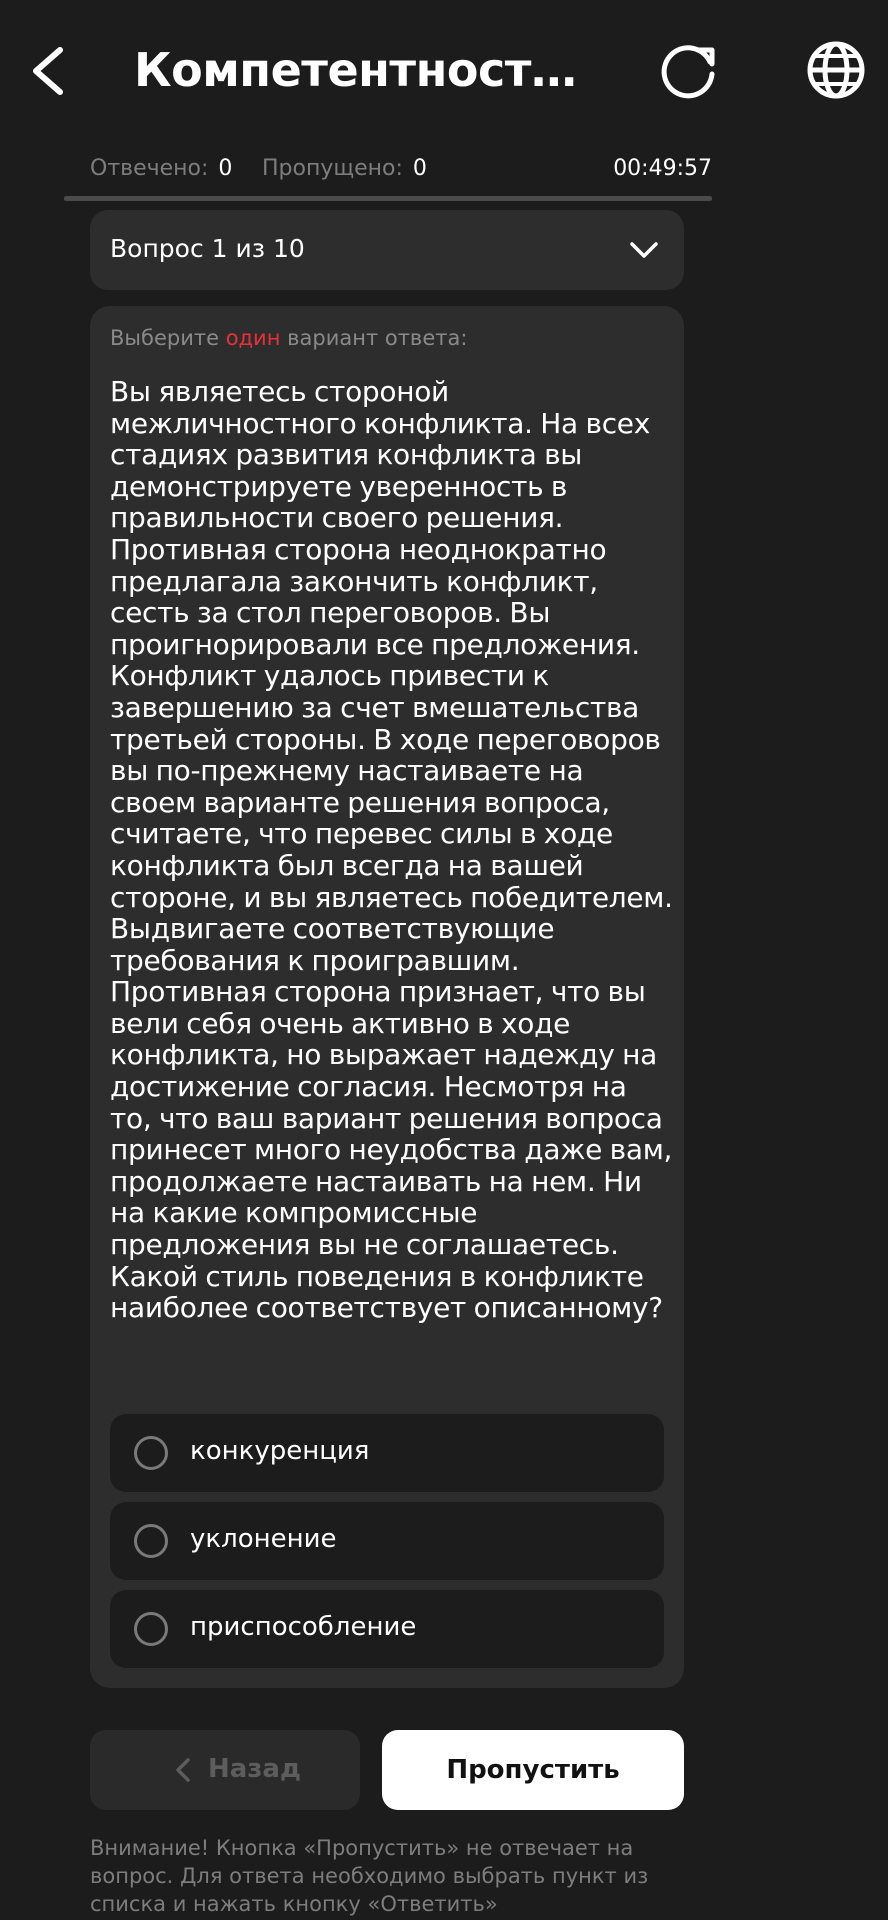 This screenshot has height=1920, width=888. Describe the element at coordinates (377, 338) in the screenshot. I see `instruction-suffix: вариант ответа:` at that location.